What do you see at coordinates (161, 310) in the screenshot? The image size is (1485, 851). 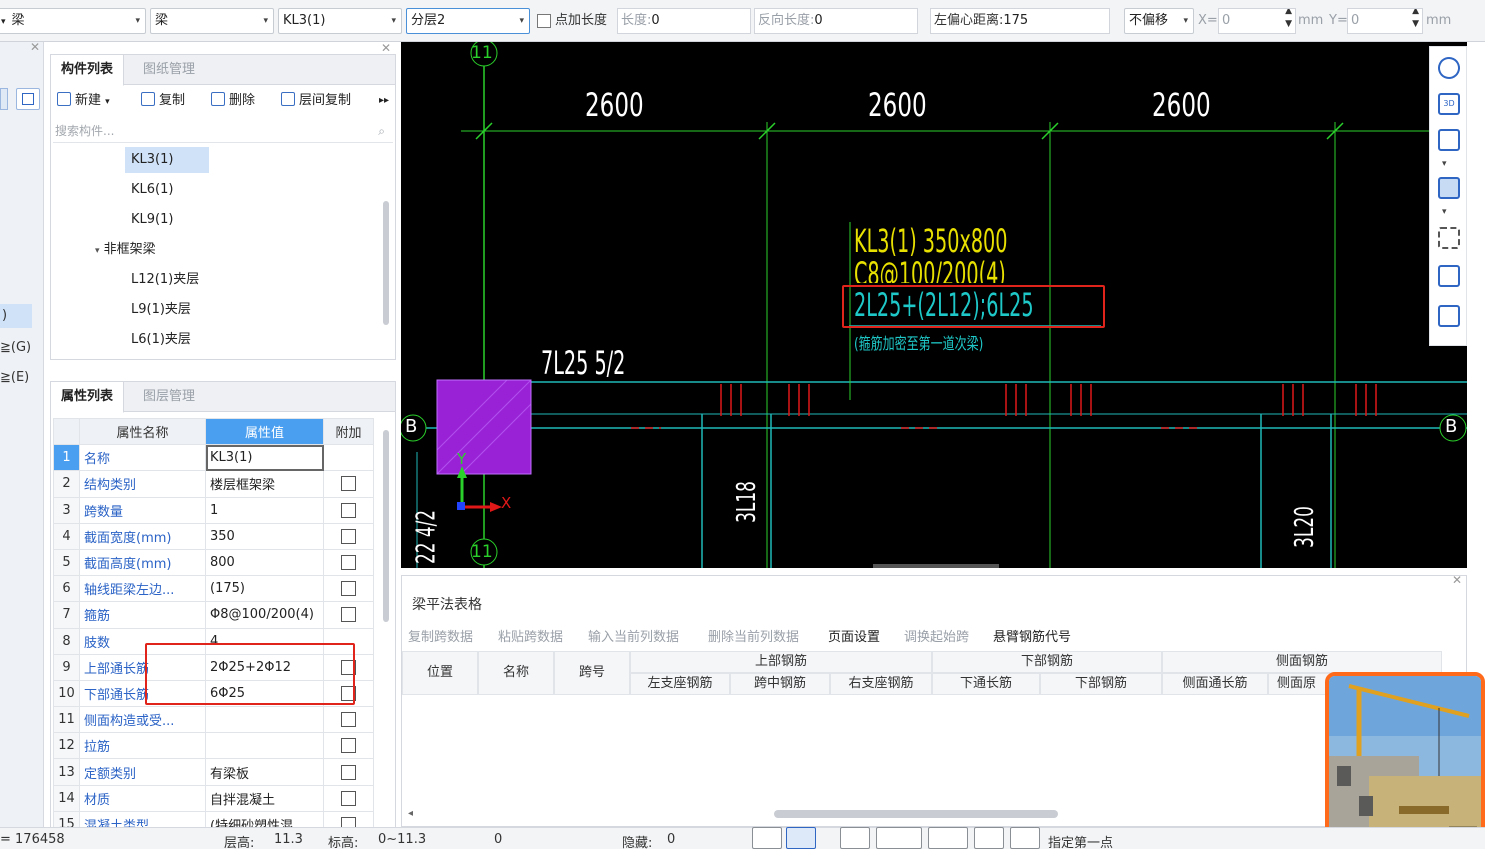 I see `tree-item: L9(1)夹层` at bounding box center [161, 310].